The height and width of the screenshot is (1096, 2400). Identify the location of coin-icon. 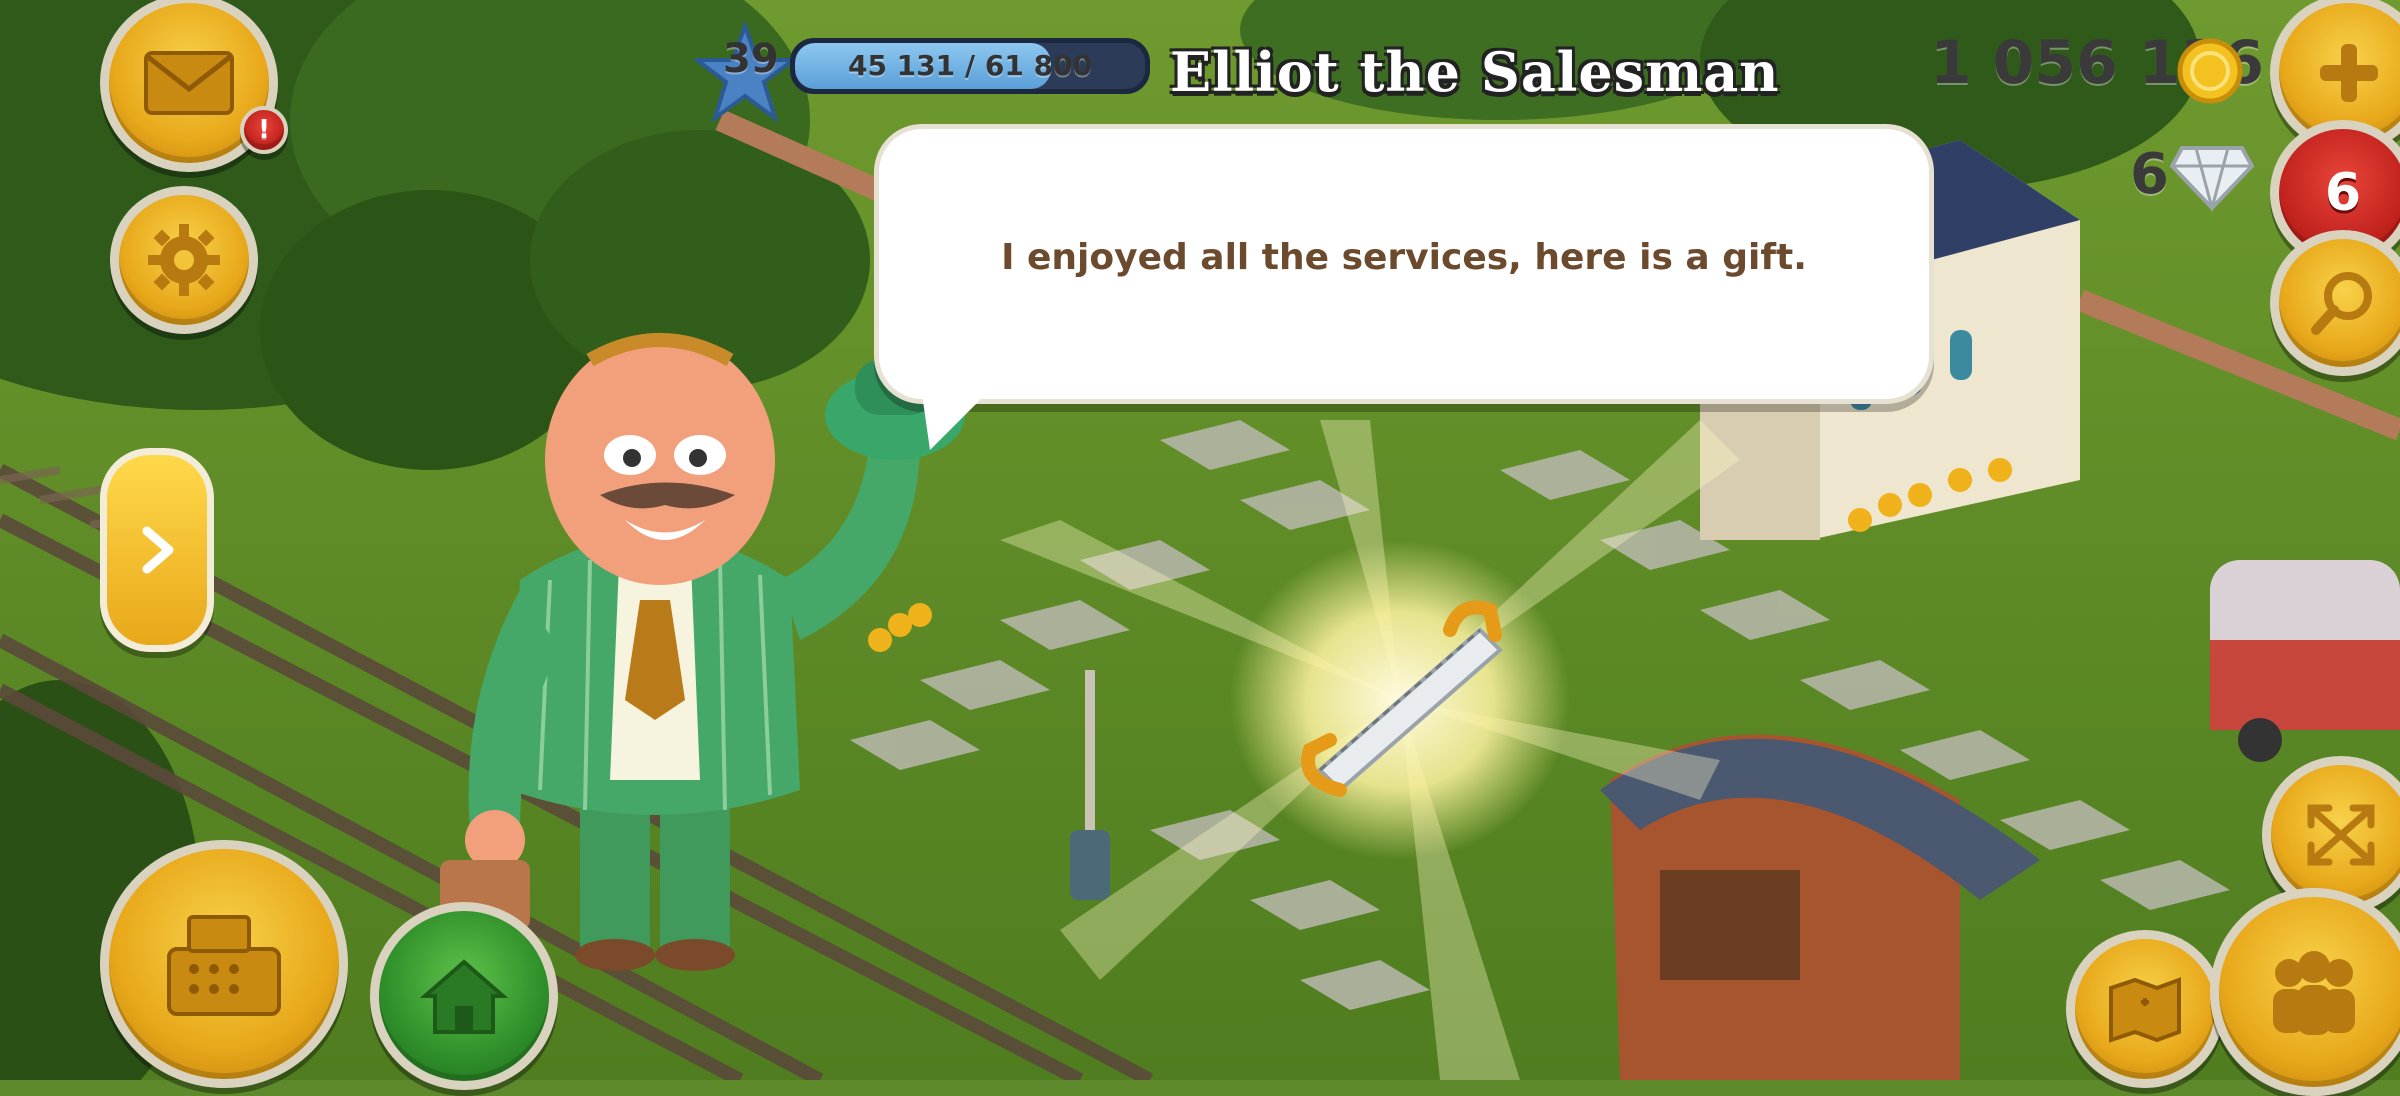
(2210, 71).